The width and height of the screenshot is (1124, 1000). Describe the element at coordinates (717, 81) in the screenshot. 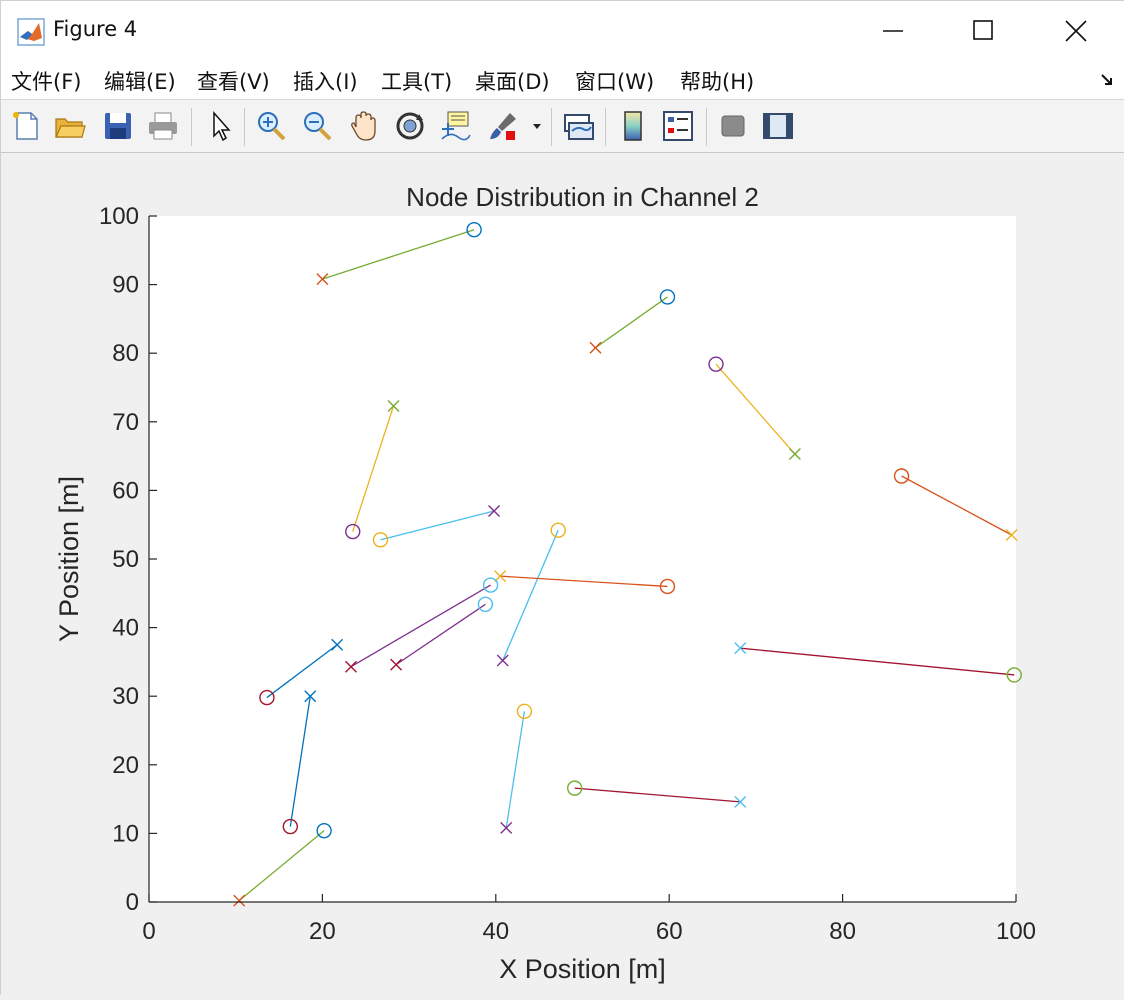

I see `menu-help: 帮助(H)` at that location.